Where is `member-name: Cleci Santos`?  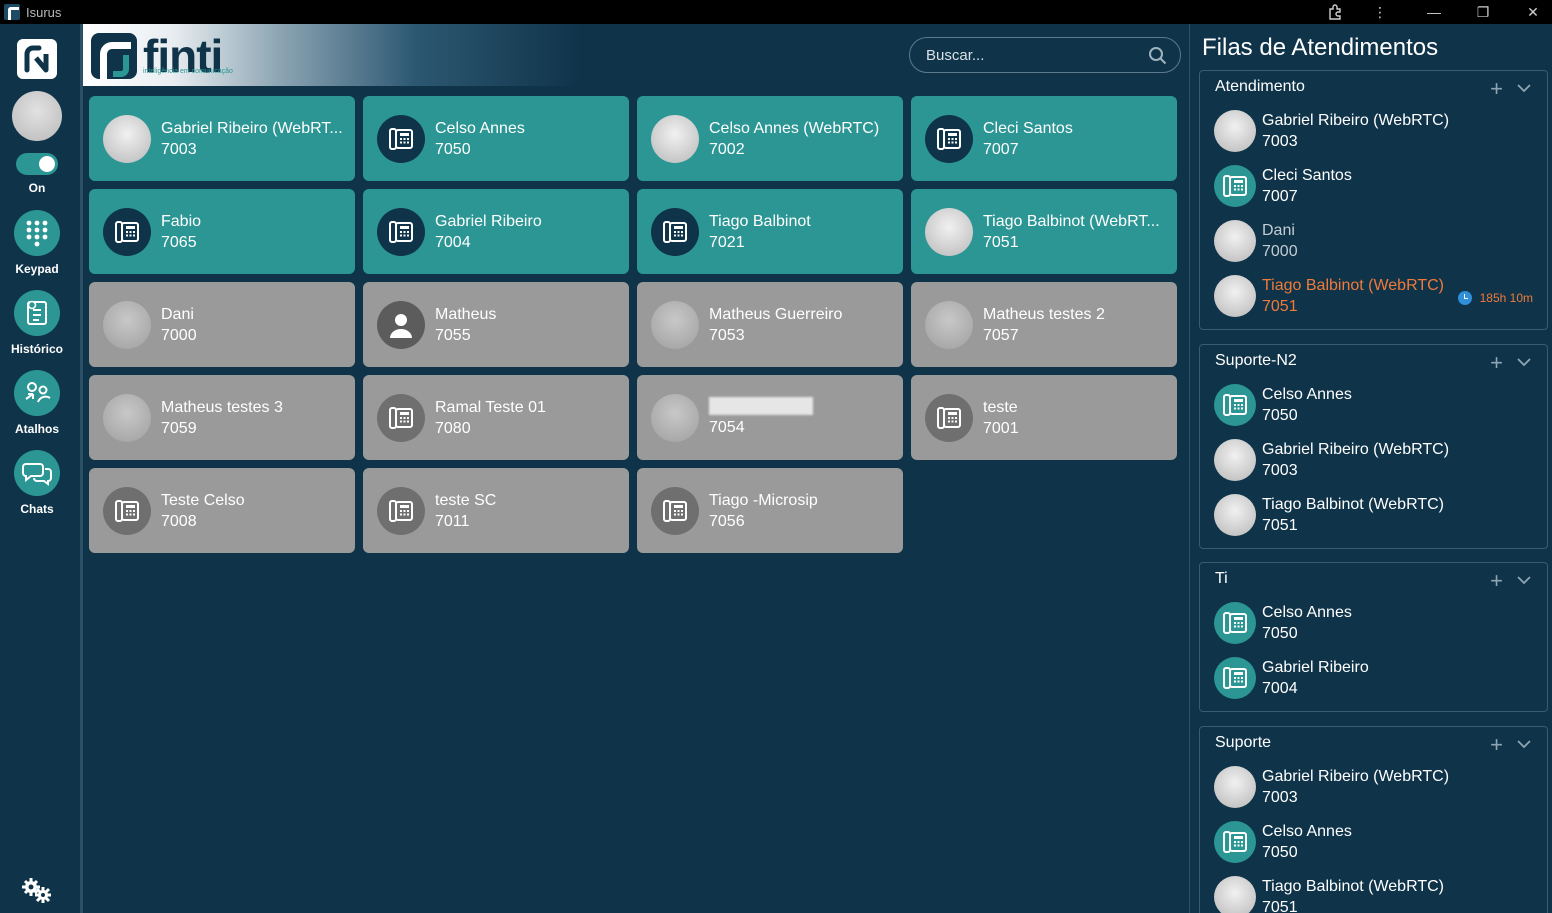
member-name: Cleci Santos is located at coordinates (1307, 175).